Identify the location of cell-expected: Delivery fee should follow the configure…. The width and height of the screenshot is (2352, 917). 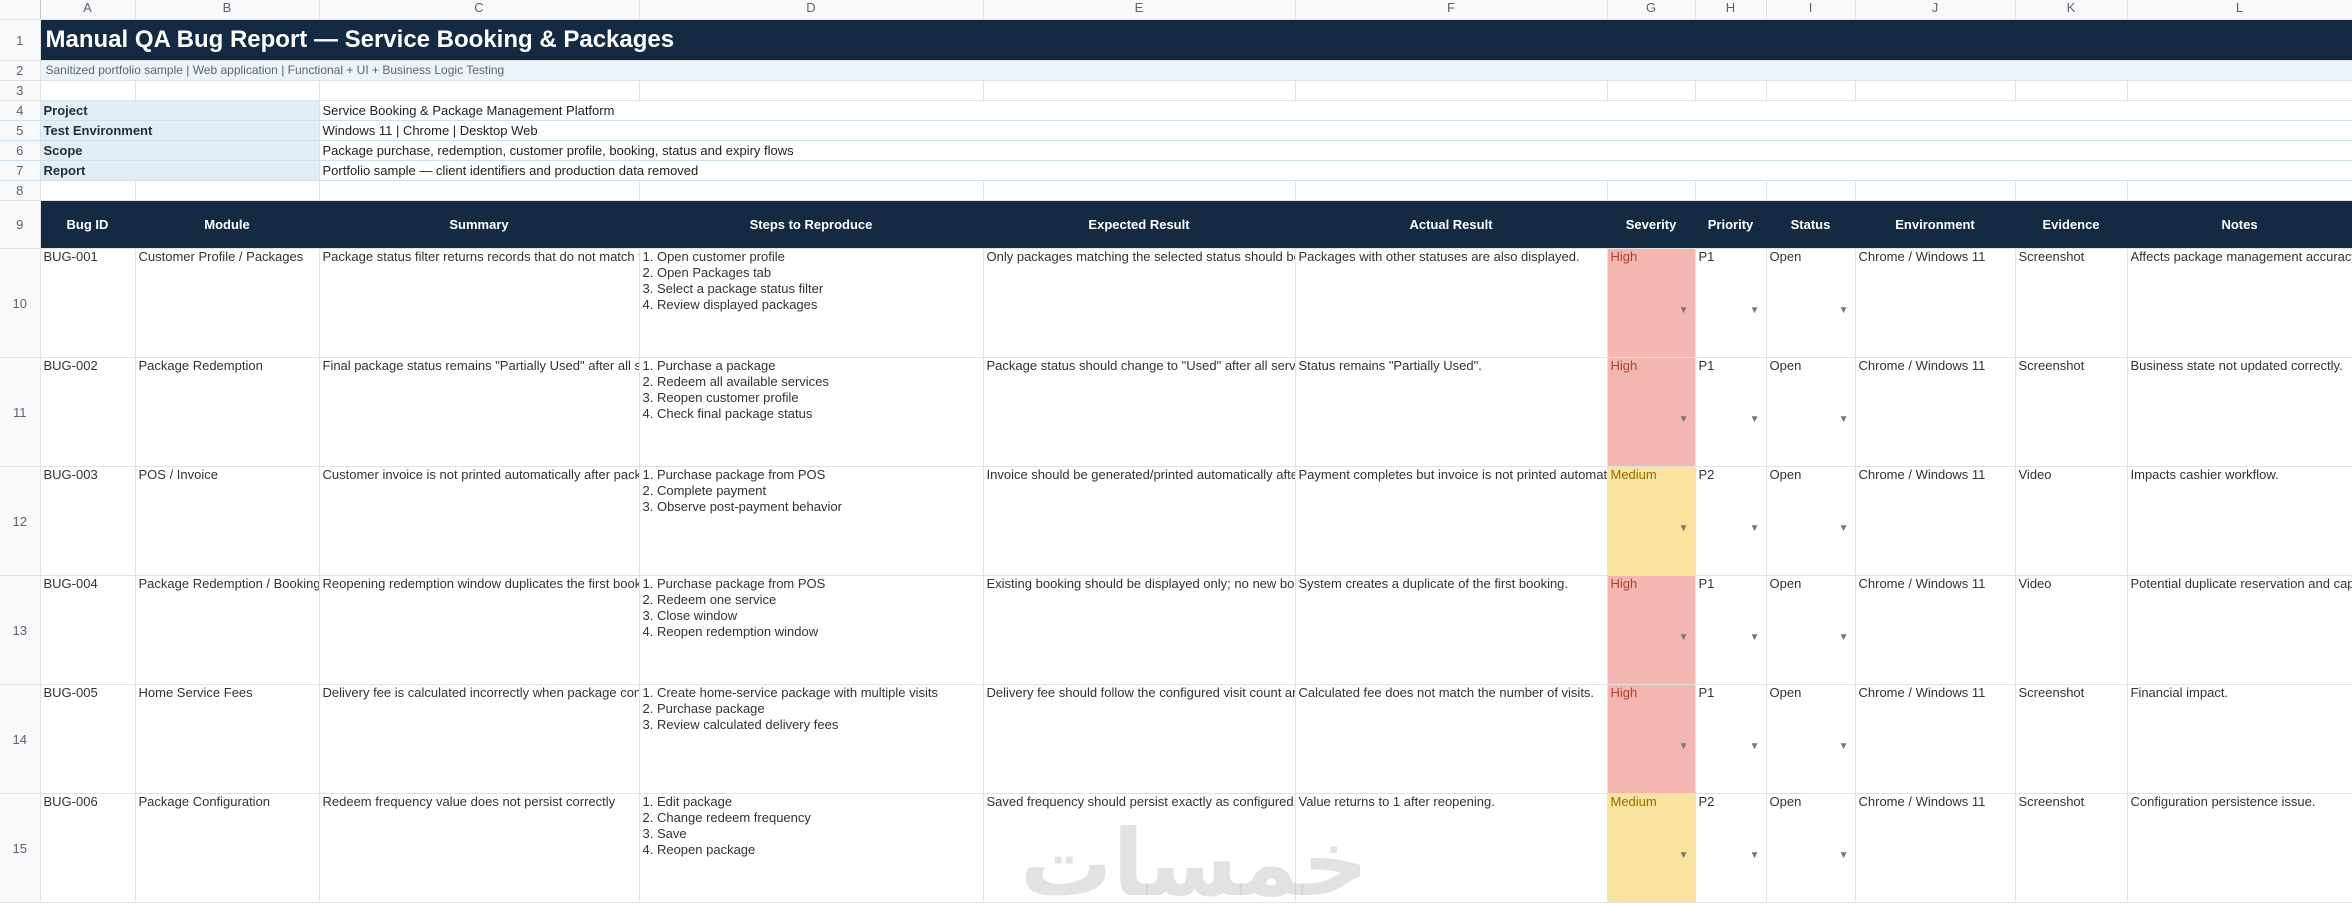
(1139, 739).